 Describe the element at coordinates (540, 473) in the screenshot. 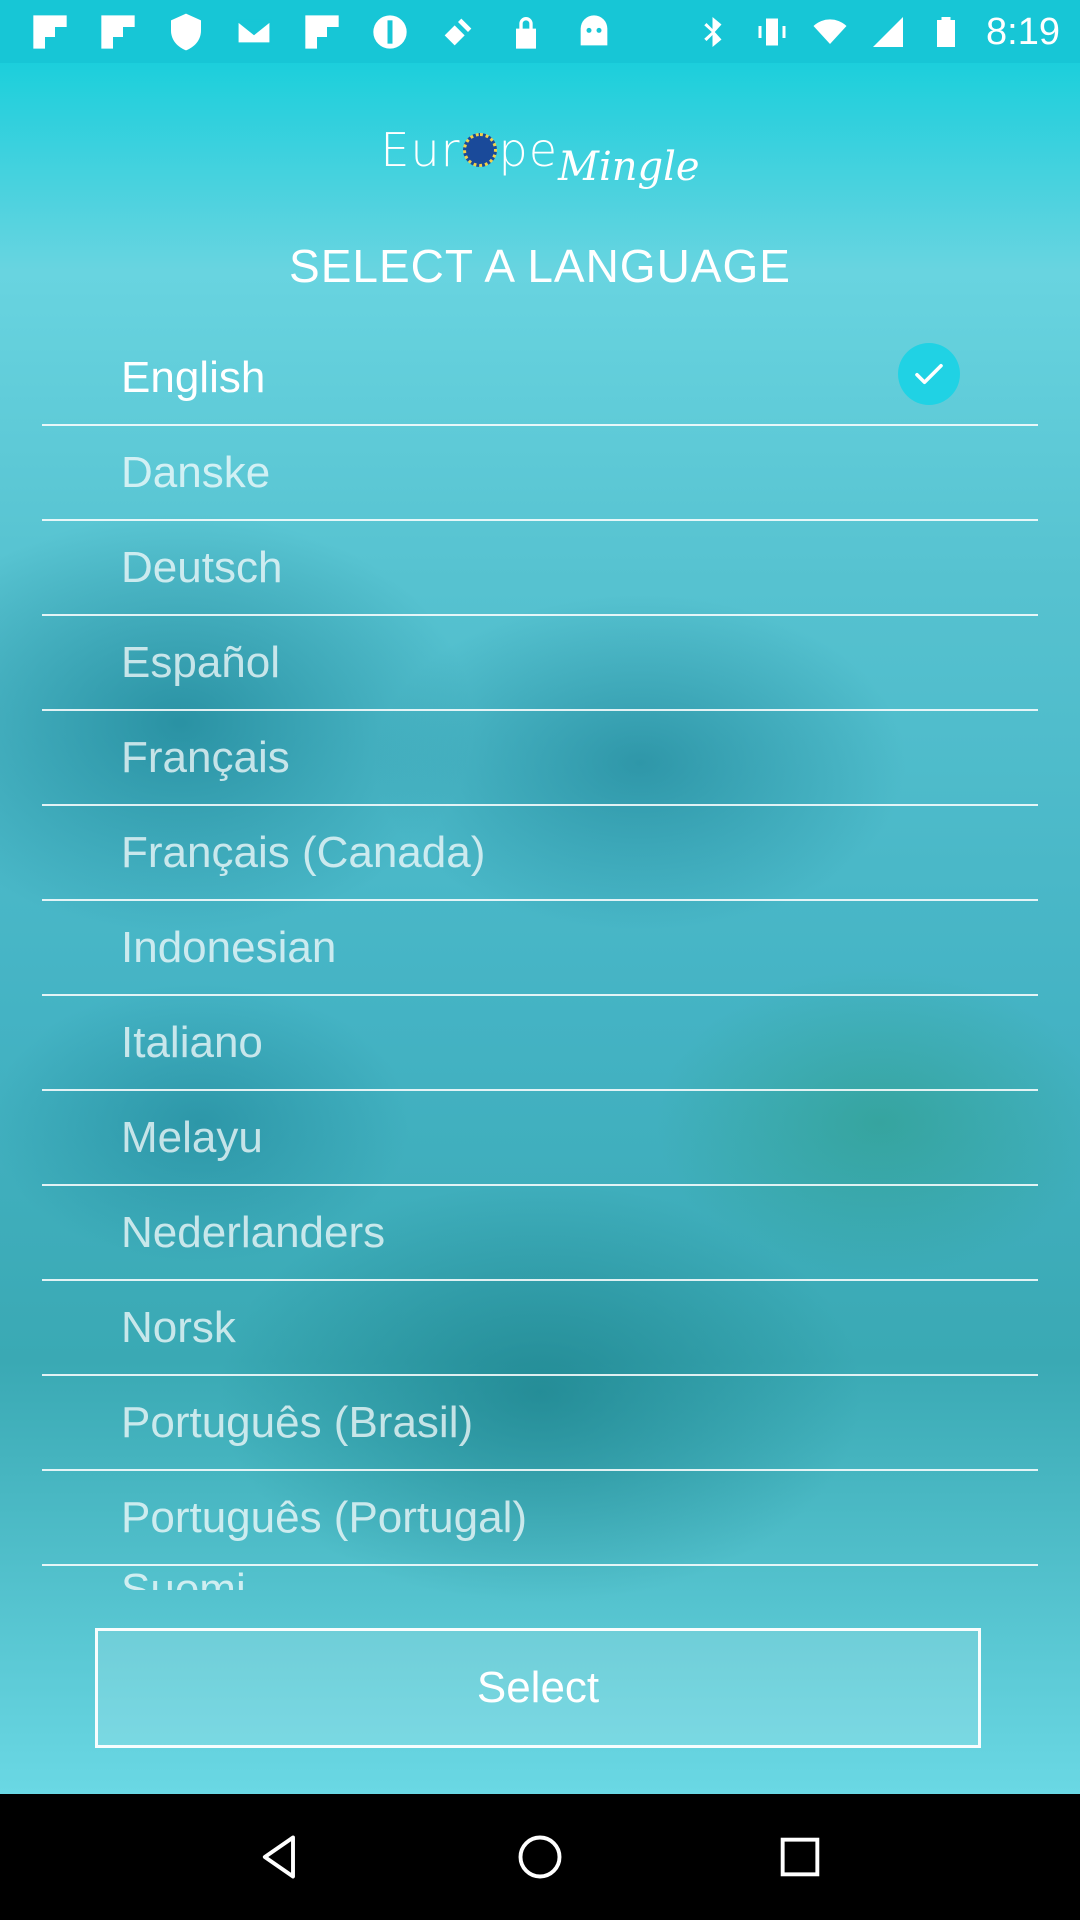

I see `language-item-danske: Danske` at that location.